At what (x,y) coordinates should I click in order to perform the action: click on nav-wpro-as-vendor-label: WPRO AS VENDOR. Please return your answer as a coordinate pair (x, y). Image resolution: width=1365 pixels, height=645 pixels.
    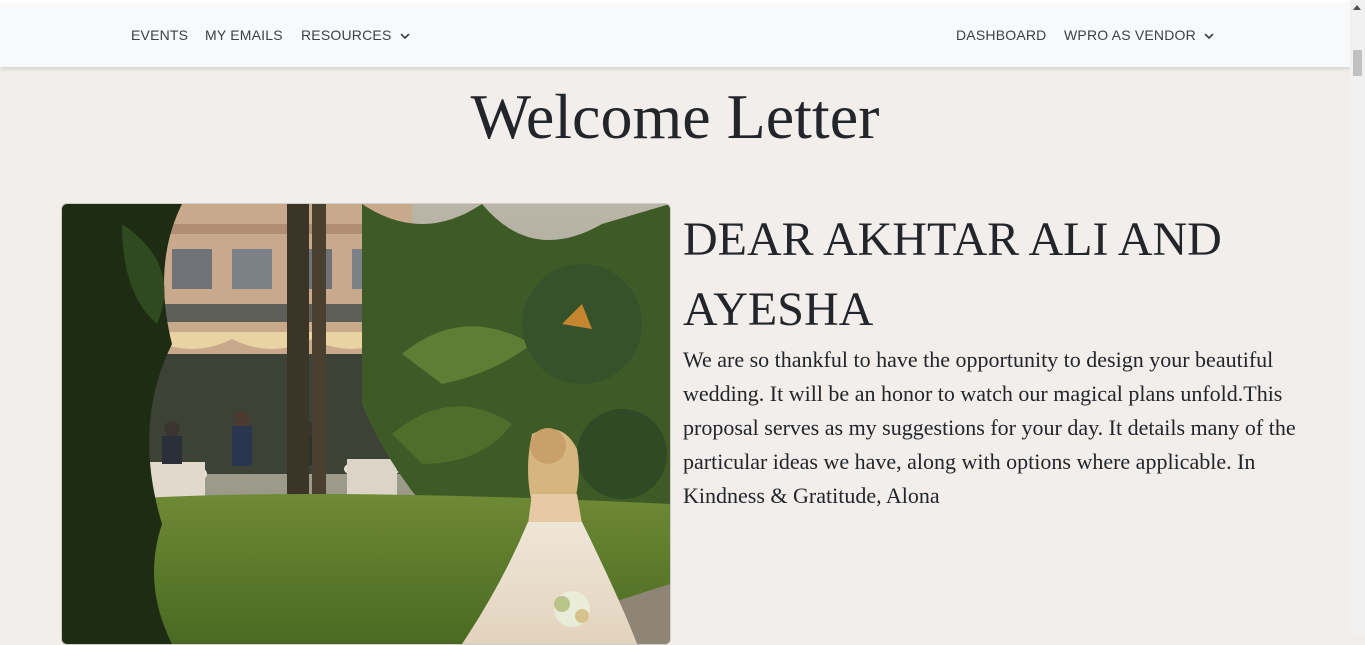
    Looking at the image, I should click on (1130, 35).